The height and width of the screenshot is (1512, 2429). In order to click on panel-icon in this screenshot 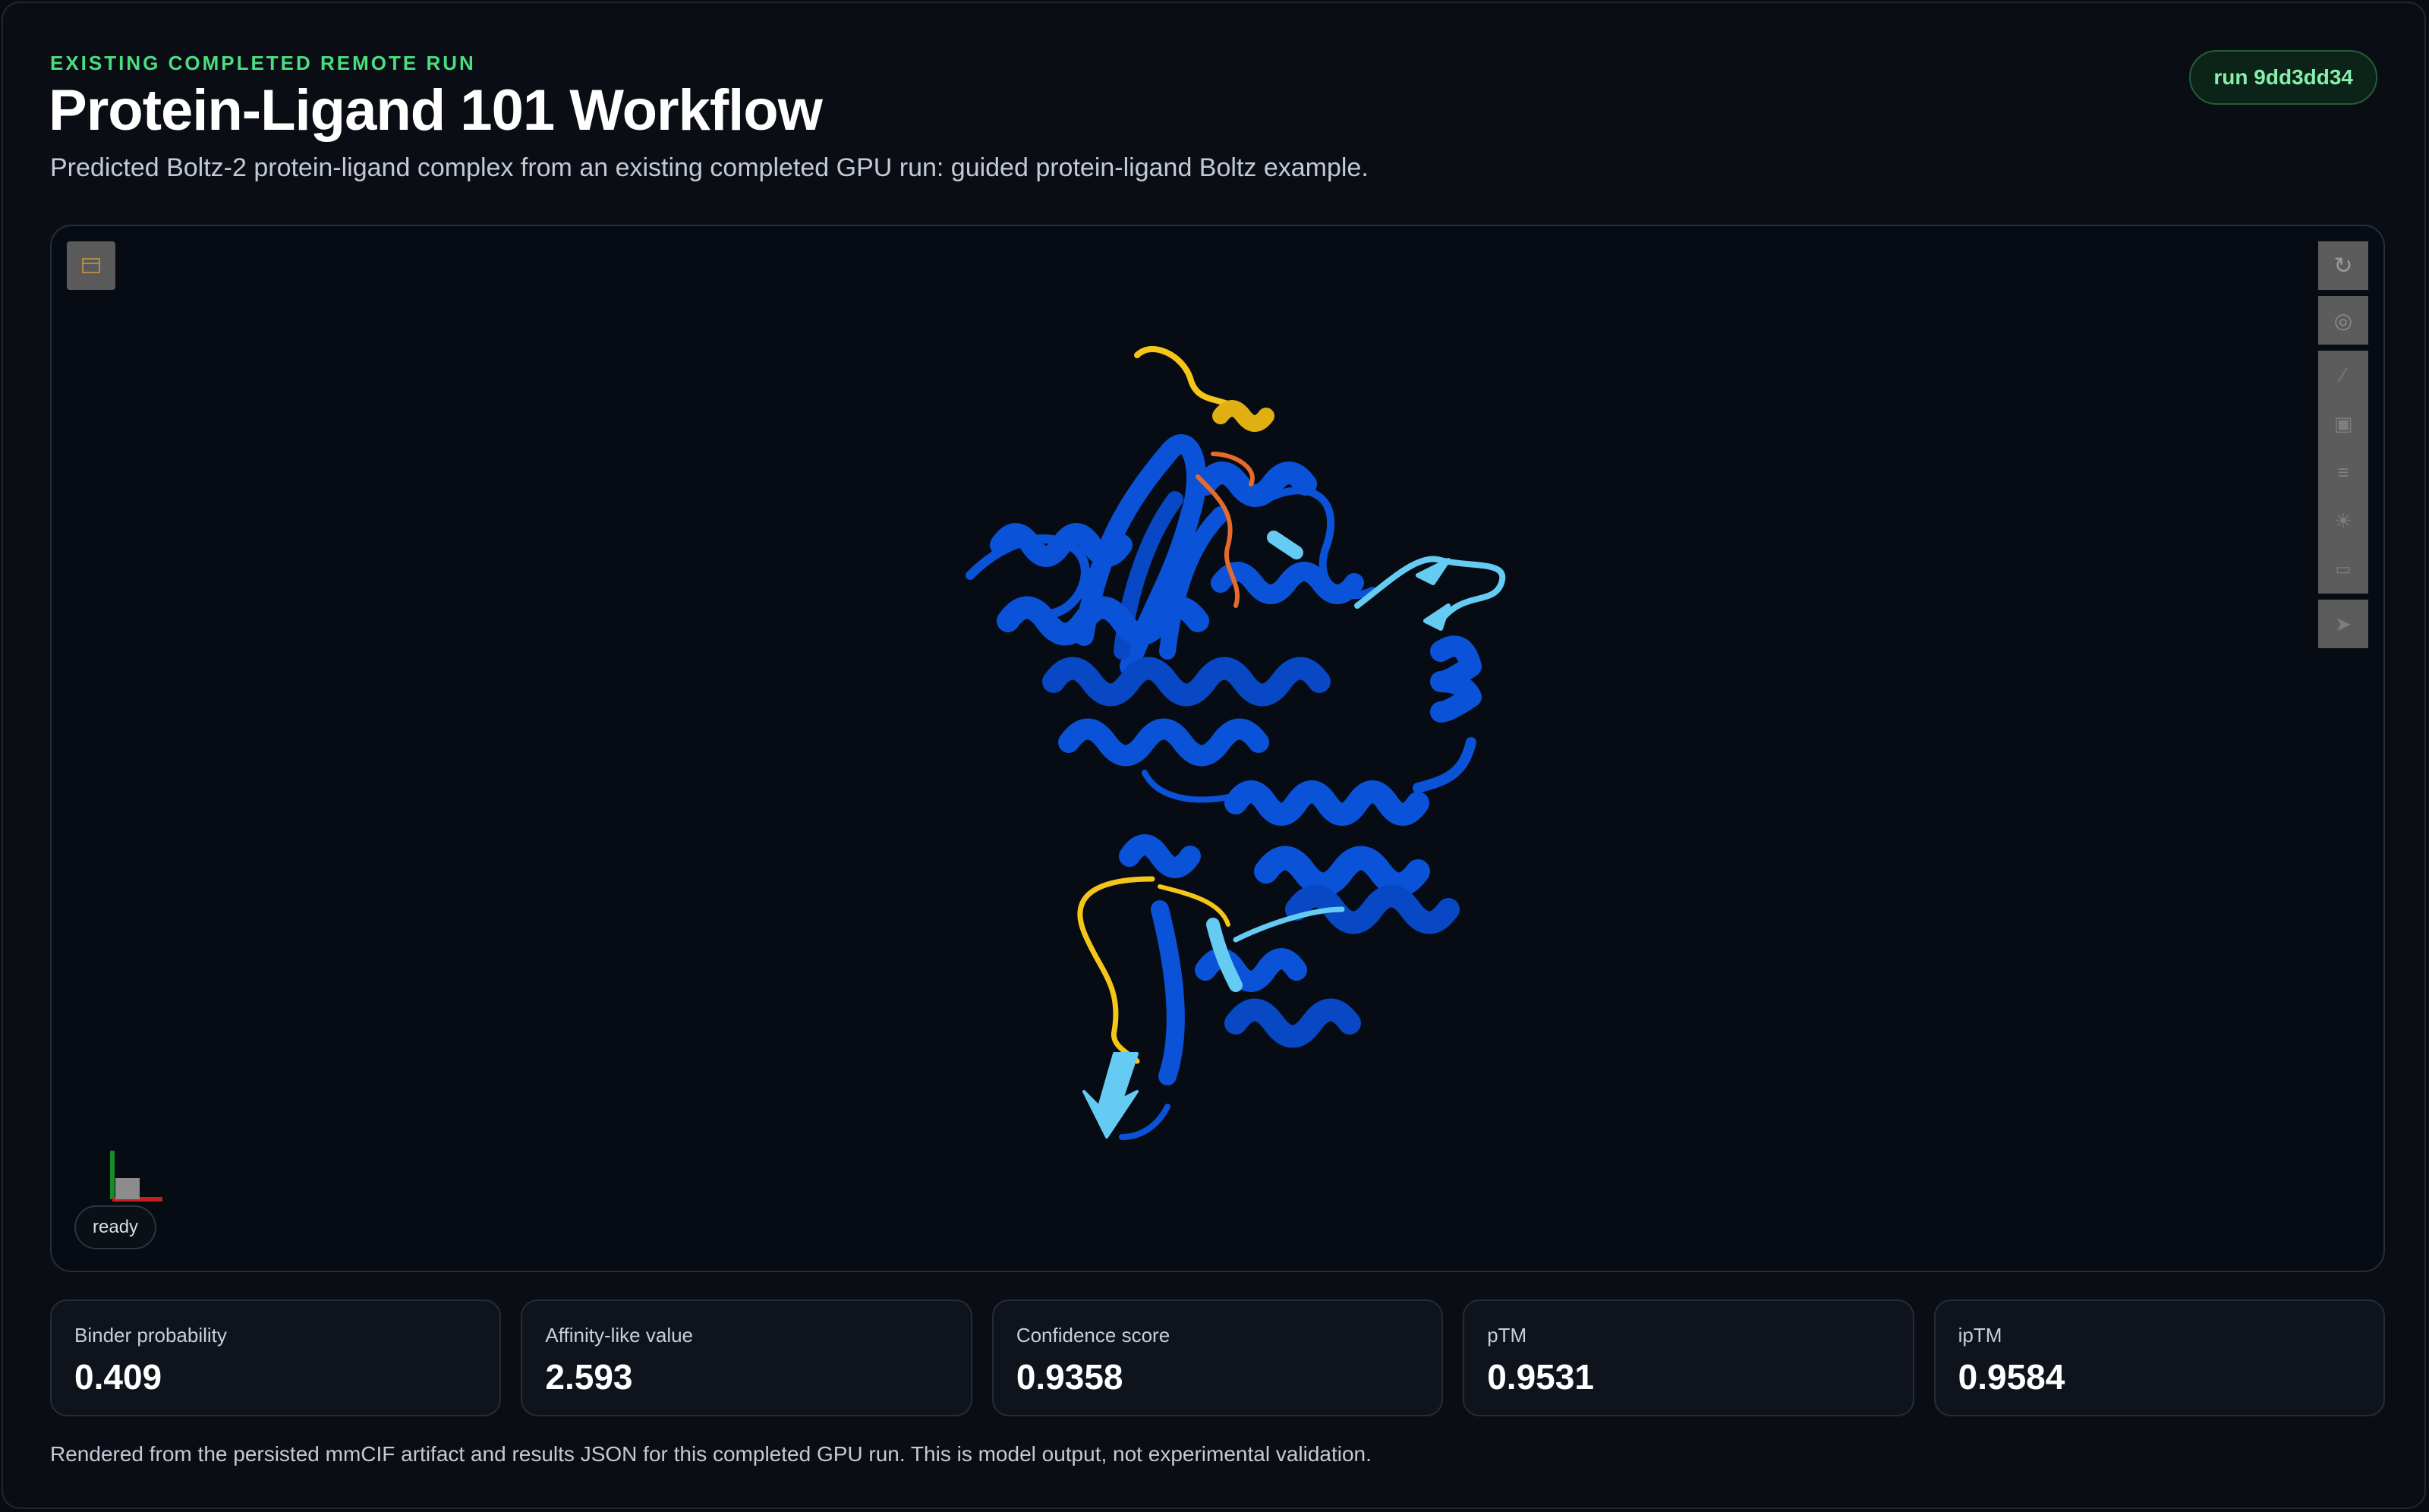, I will do `click(91, 265)`.